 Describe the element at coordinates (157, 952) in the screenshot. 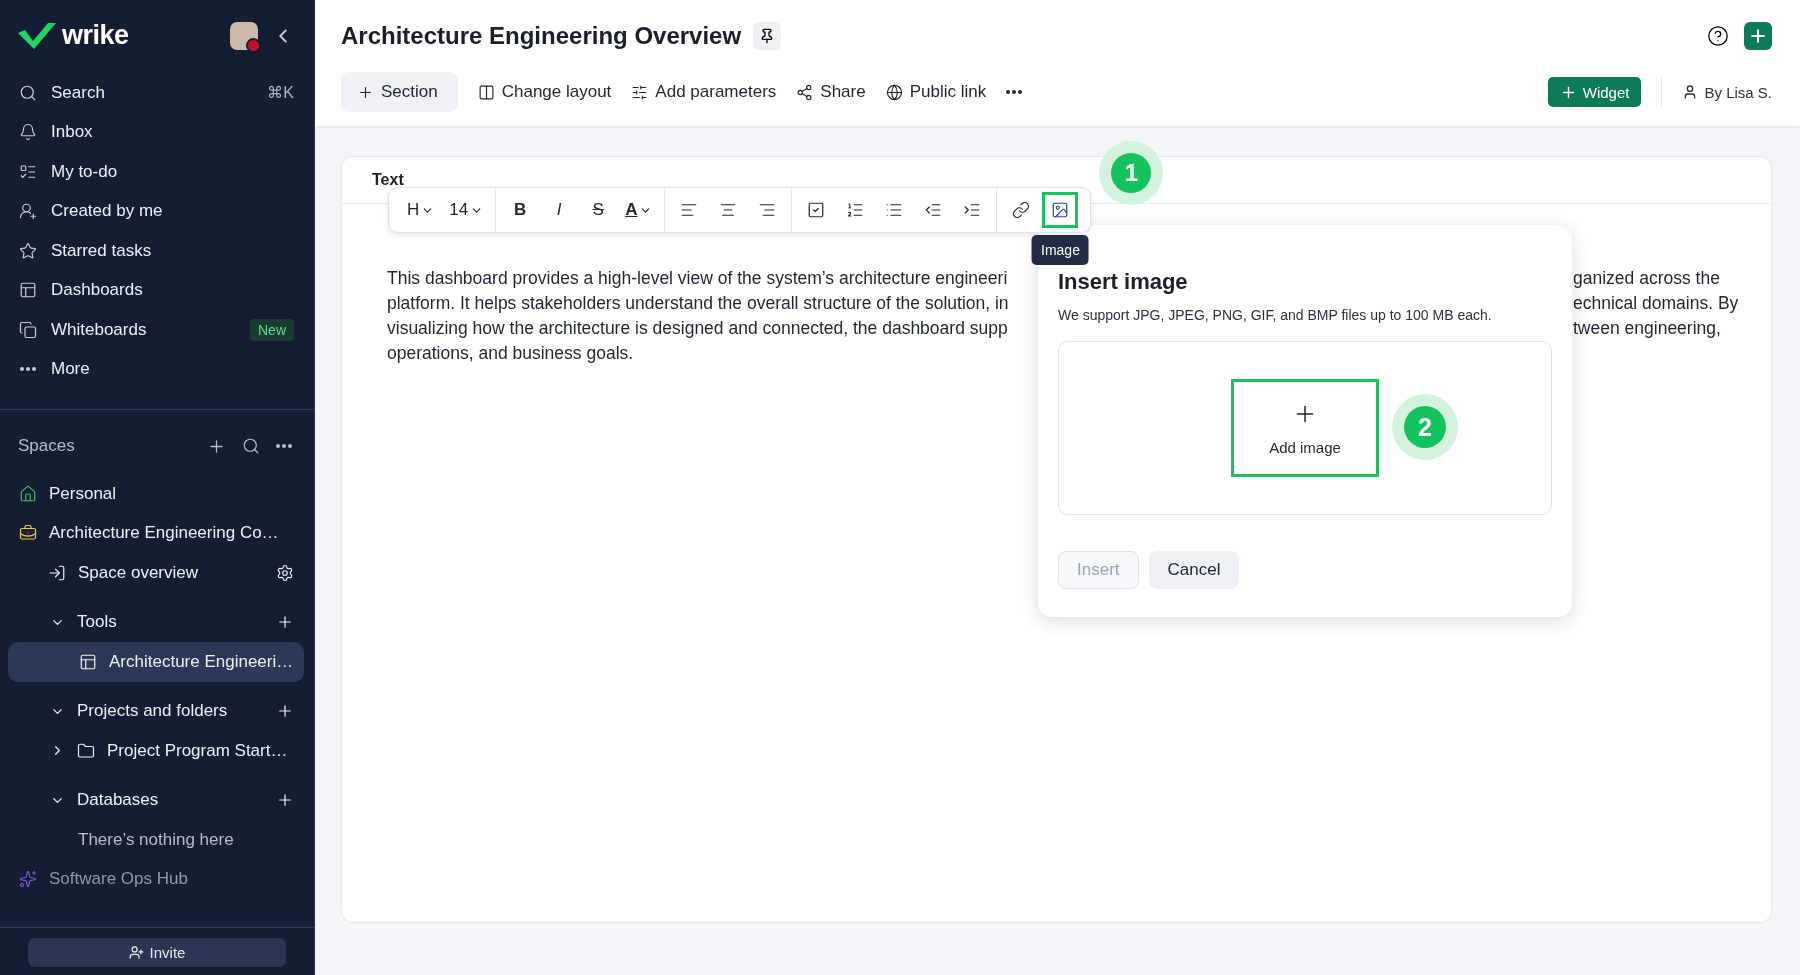

I see `invite-button: Invite` at that location.